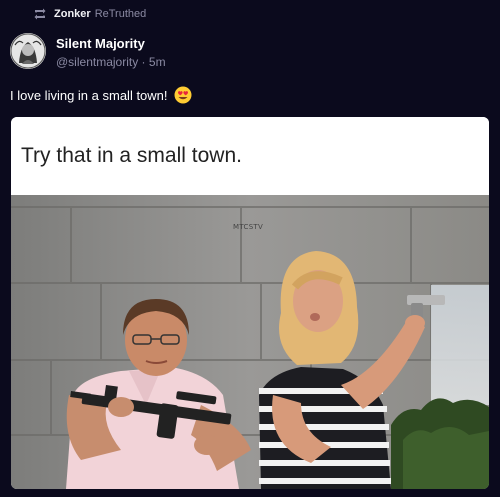 The width and height of the screenshot is (500, 497). Describe the element at coordinates (183, 95) in the screenshot. I see `heart-eyes-emoji-icon` at that location.